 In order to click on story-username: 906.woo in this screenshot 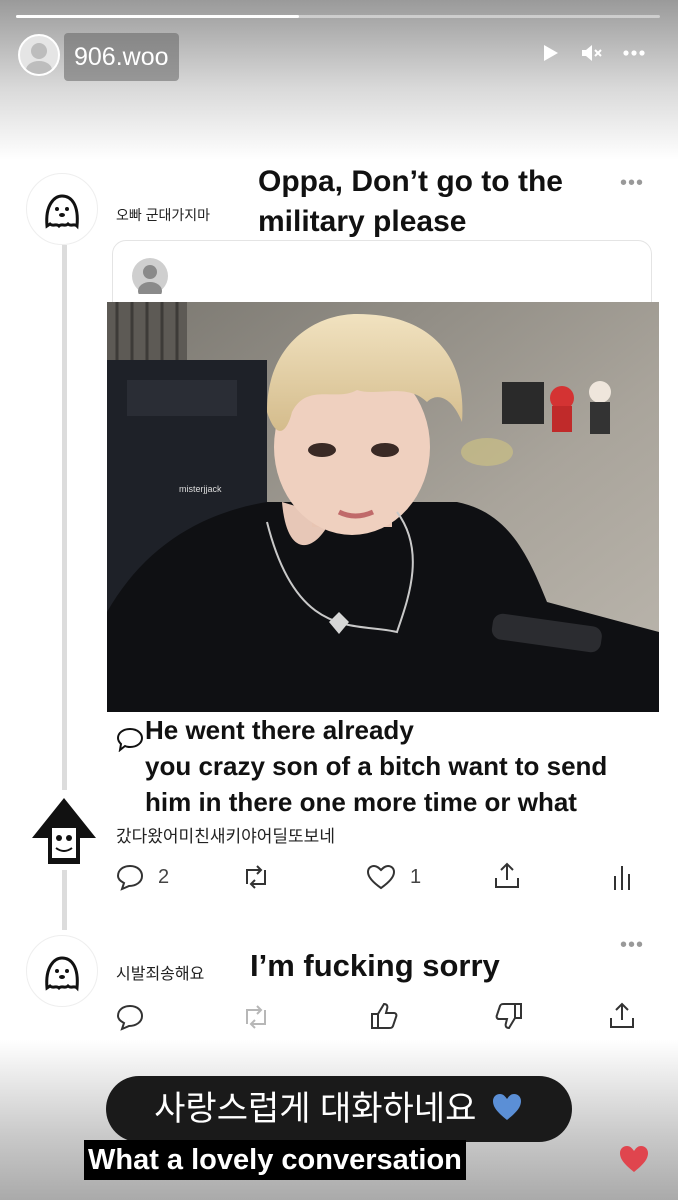, I will do `click(121, 57)`.